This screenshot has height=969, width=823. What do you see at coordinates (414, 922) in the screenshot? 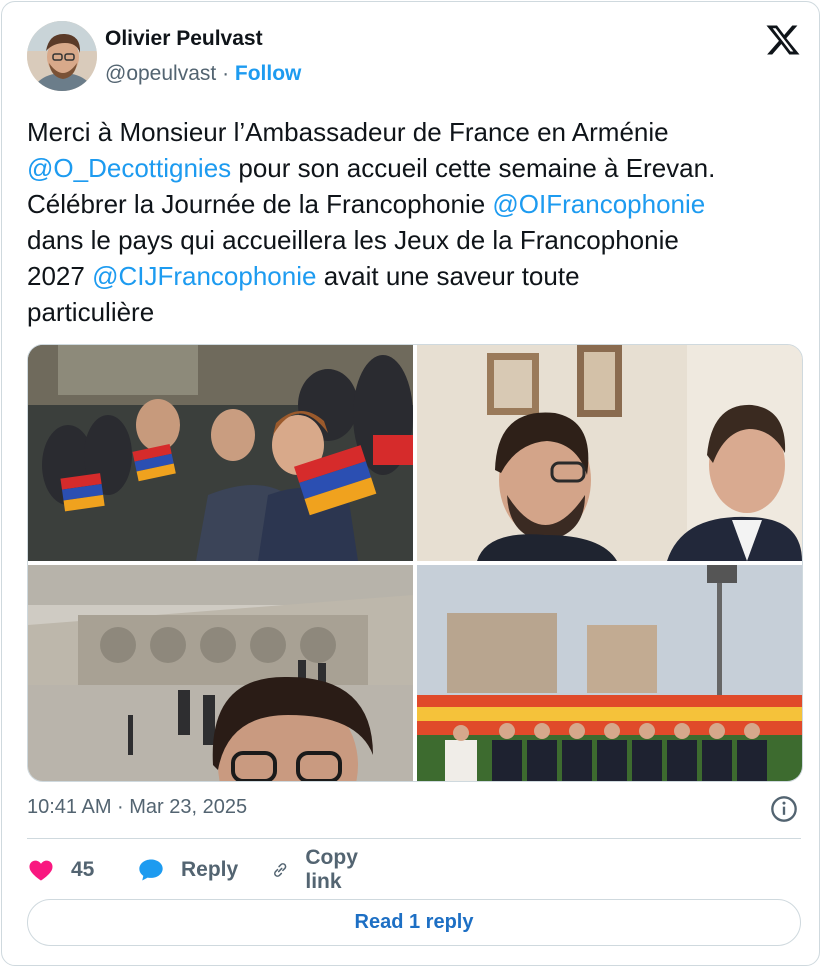
I see `read-replies-button: Read 1 reply` at bounding box center [414, 922].